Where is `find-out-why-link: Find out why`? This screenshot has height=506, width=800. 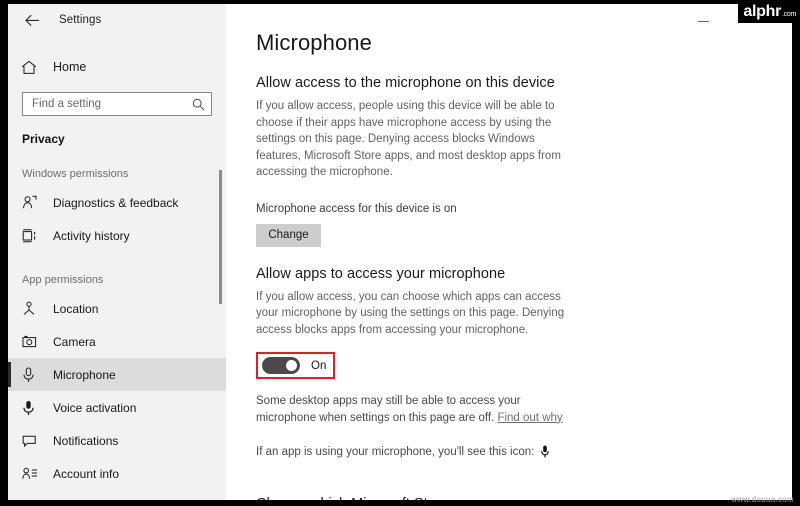 find-out-why-link: Find out why is located at coordinates (529, 418).